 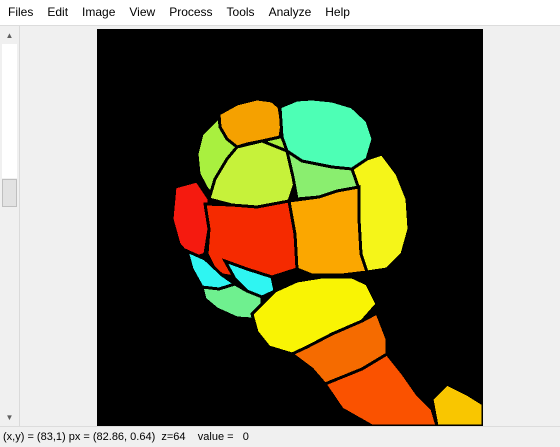 I want to click on scrollbar-track, so click(x=9, y=111).